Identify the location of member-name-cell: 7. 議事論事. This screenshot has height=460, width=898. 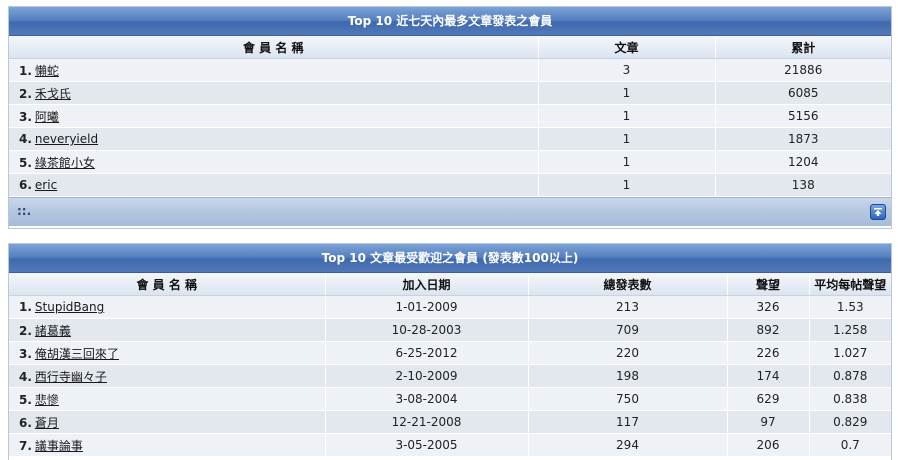
(167, 445).